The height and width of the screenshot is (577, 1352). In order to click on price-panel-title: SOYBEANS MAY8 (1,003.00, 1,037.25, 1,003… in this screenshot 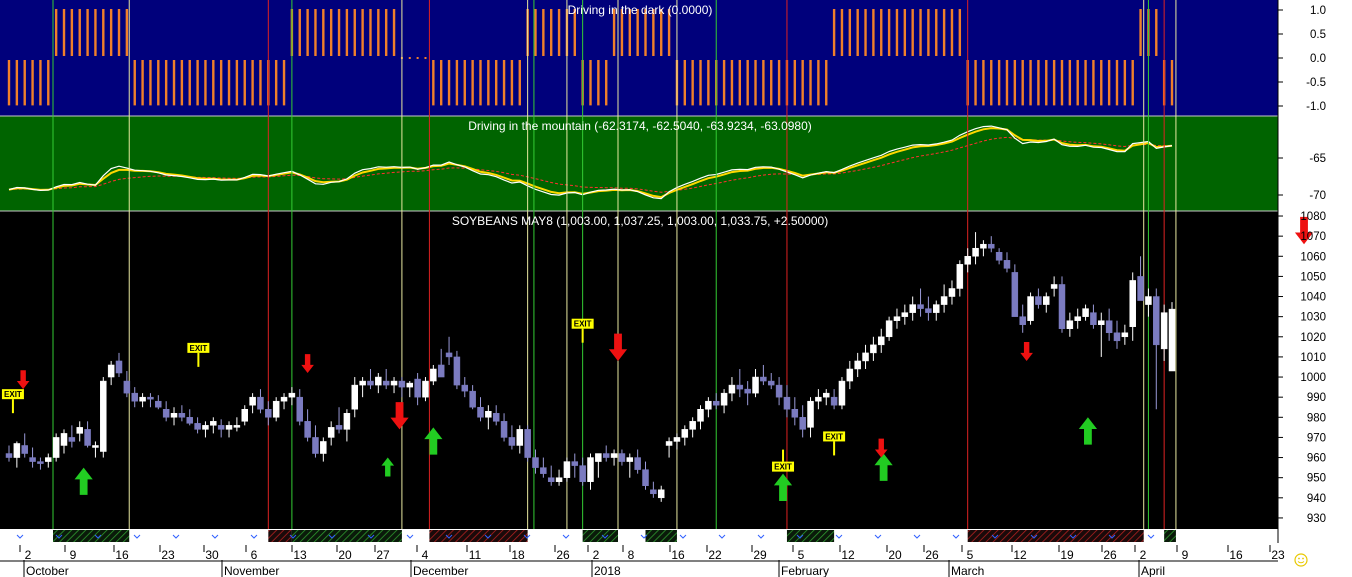, I will do `click(640, 221)`.